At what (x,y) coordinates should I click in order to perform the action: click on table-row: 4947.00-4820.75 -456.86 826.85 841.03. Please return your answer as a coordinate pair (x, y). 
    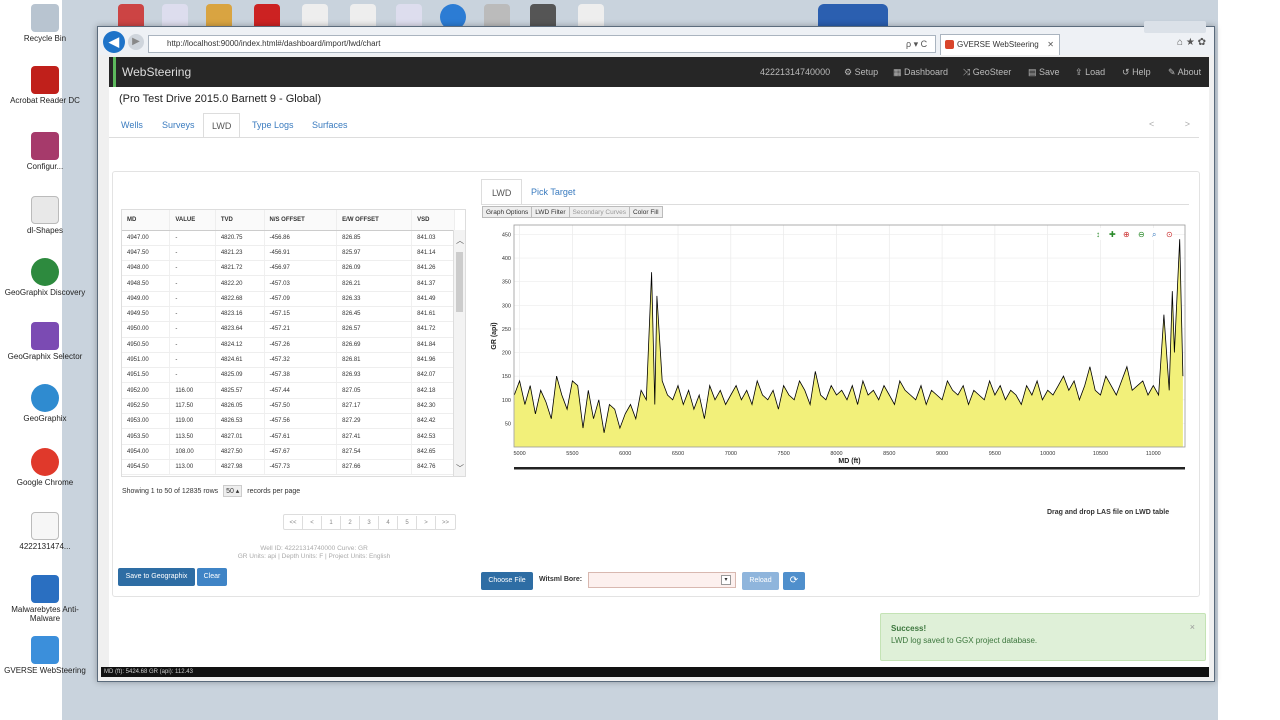
    Looking at the image, I should click on (288, 238).